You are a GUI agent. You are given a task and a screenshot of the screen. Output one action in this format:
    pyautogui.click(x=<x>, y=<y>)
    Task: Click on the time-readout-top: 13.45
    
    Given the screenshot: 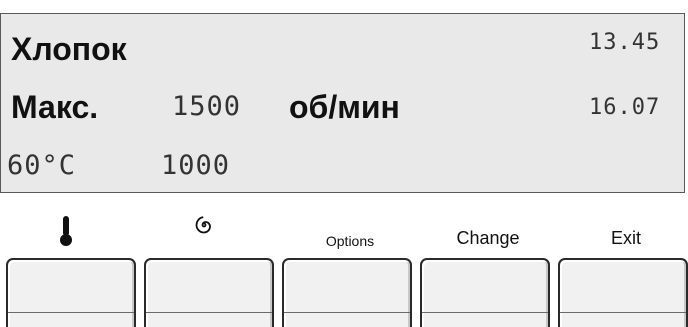 What is the action you would take?
    pyautogui.click(x=625, y=42)
    